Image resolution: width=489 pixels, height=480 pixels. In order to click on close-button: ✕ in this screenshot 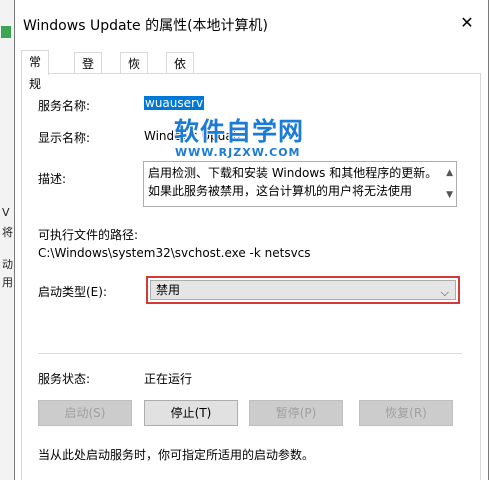, I will do `click(467, 23)`.